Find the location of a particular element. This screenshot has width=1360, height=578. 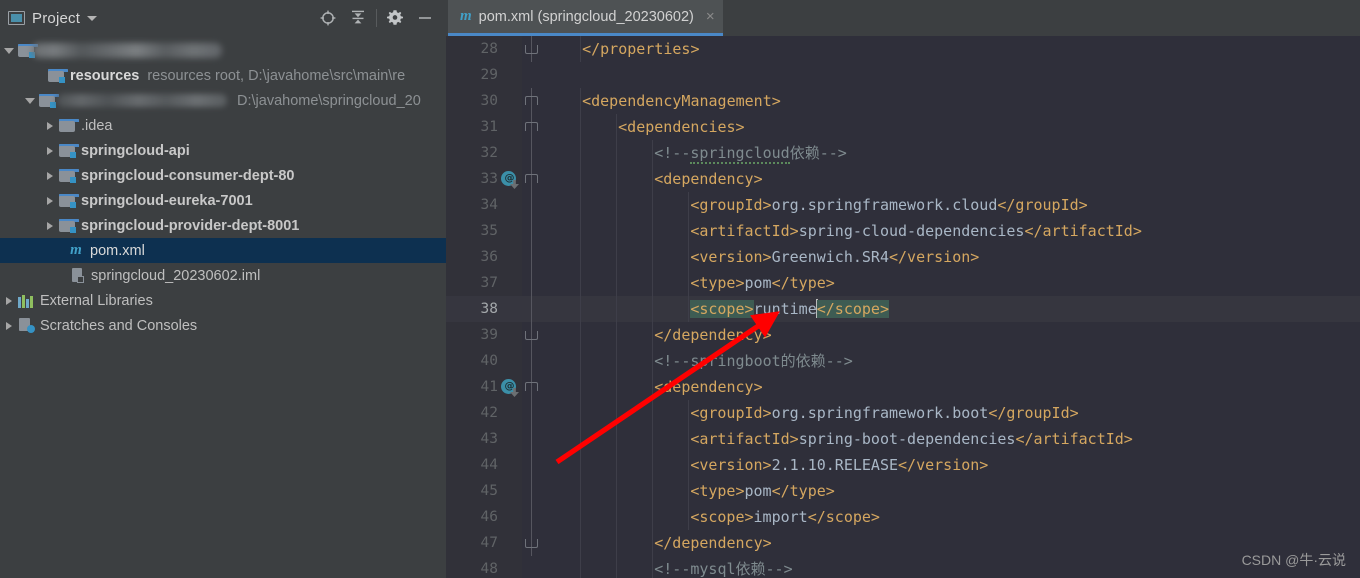

code-text: <dependencyManagement> is located at coordinates (681, 101).